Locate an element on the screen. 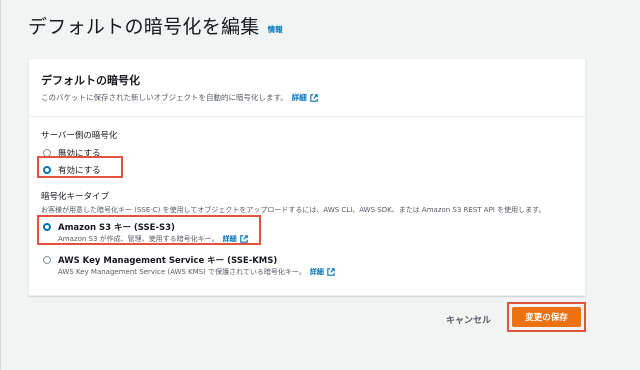  left-border is located at coordinates (0, 185).